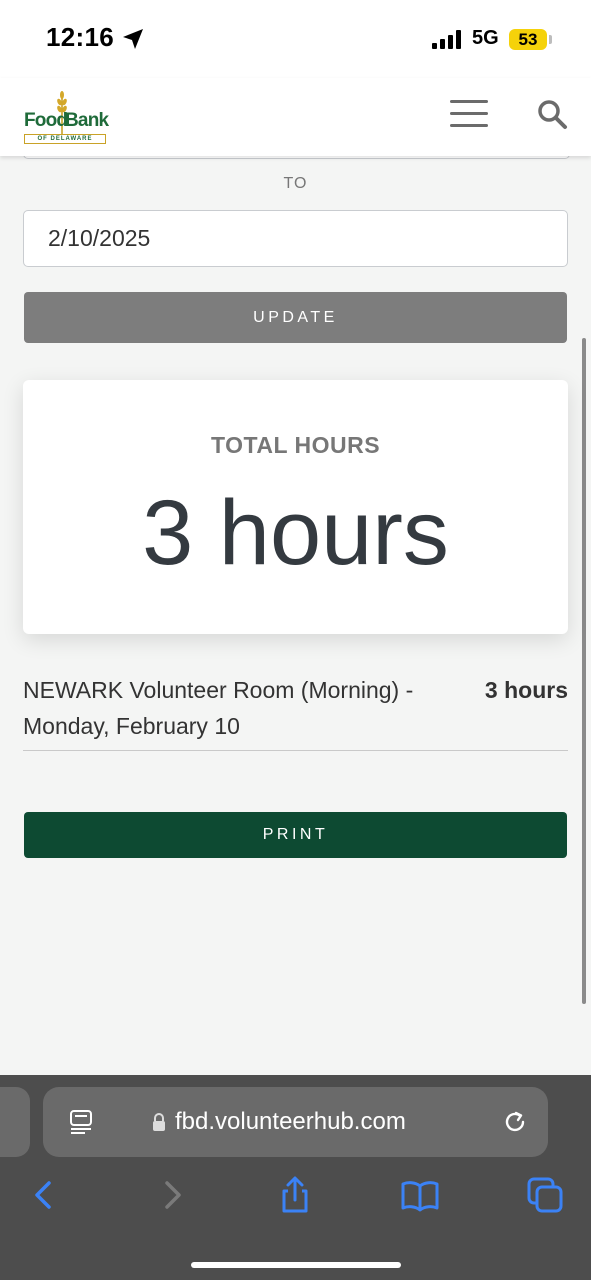 The image size is (591, 1280). I want to click on url-text: fbd.volunteerhub.com, so click(290, 1121).